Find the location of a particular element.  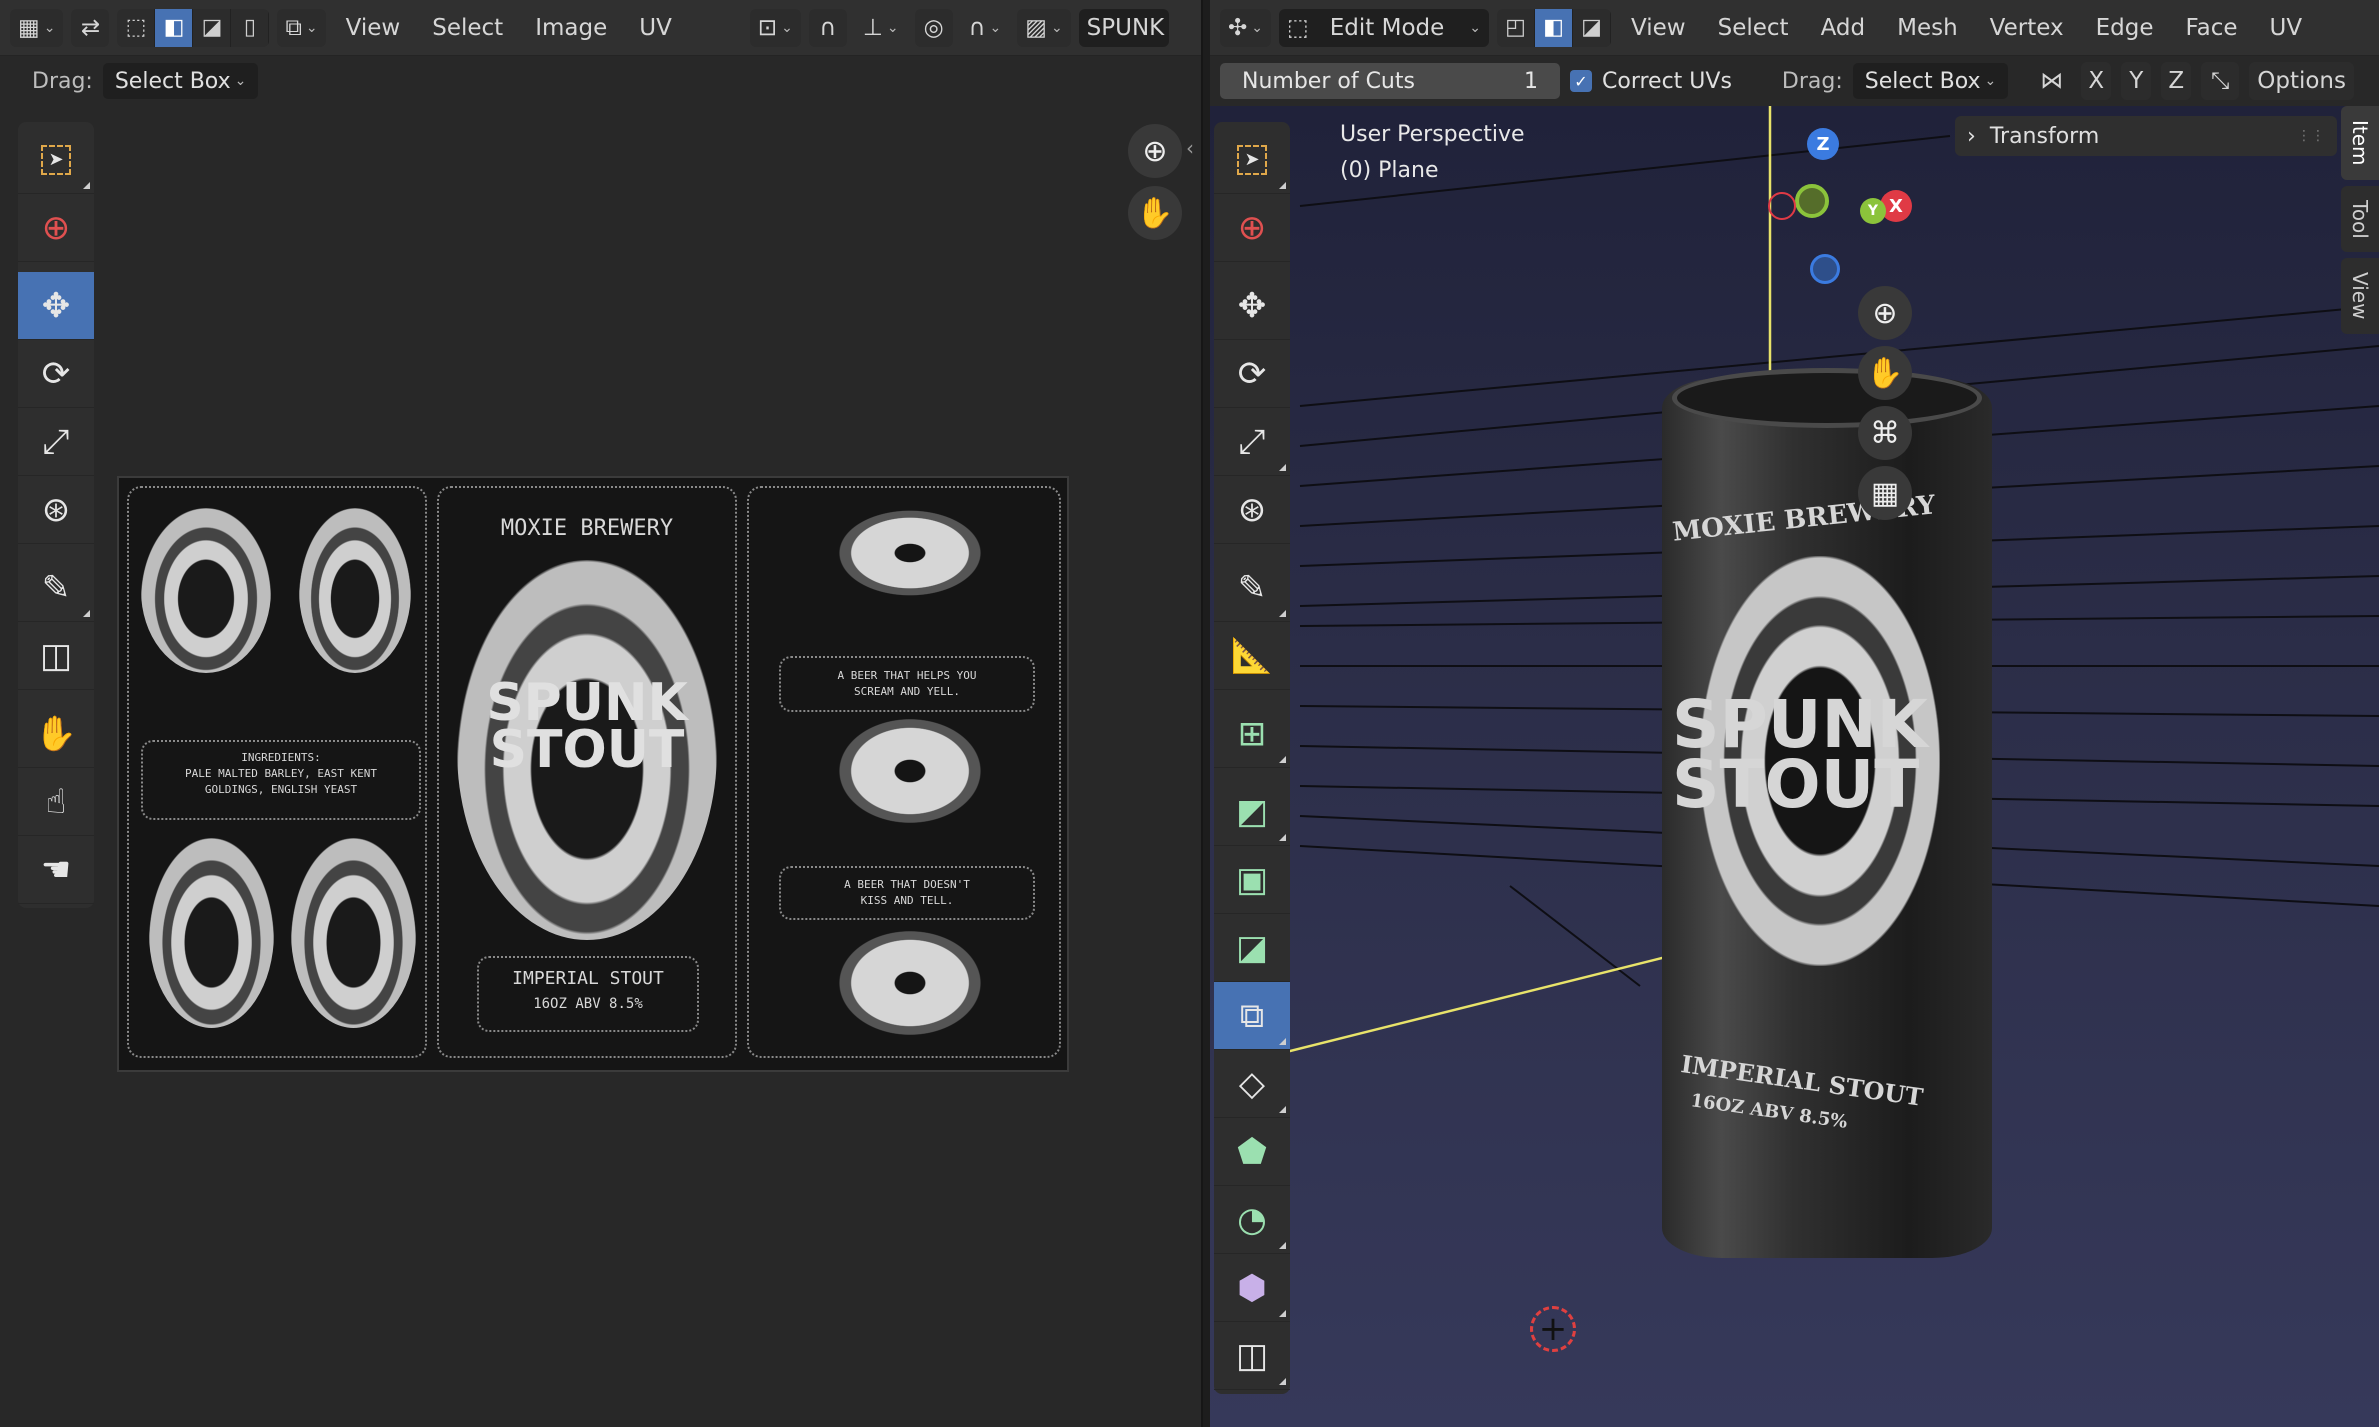

rotate-tool: ⟳ is located at coordinates (56, 374).